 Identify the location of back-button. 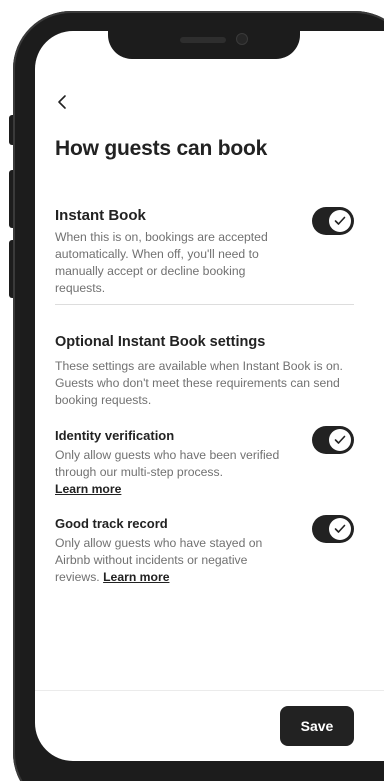
(63, 102).